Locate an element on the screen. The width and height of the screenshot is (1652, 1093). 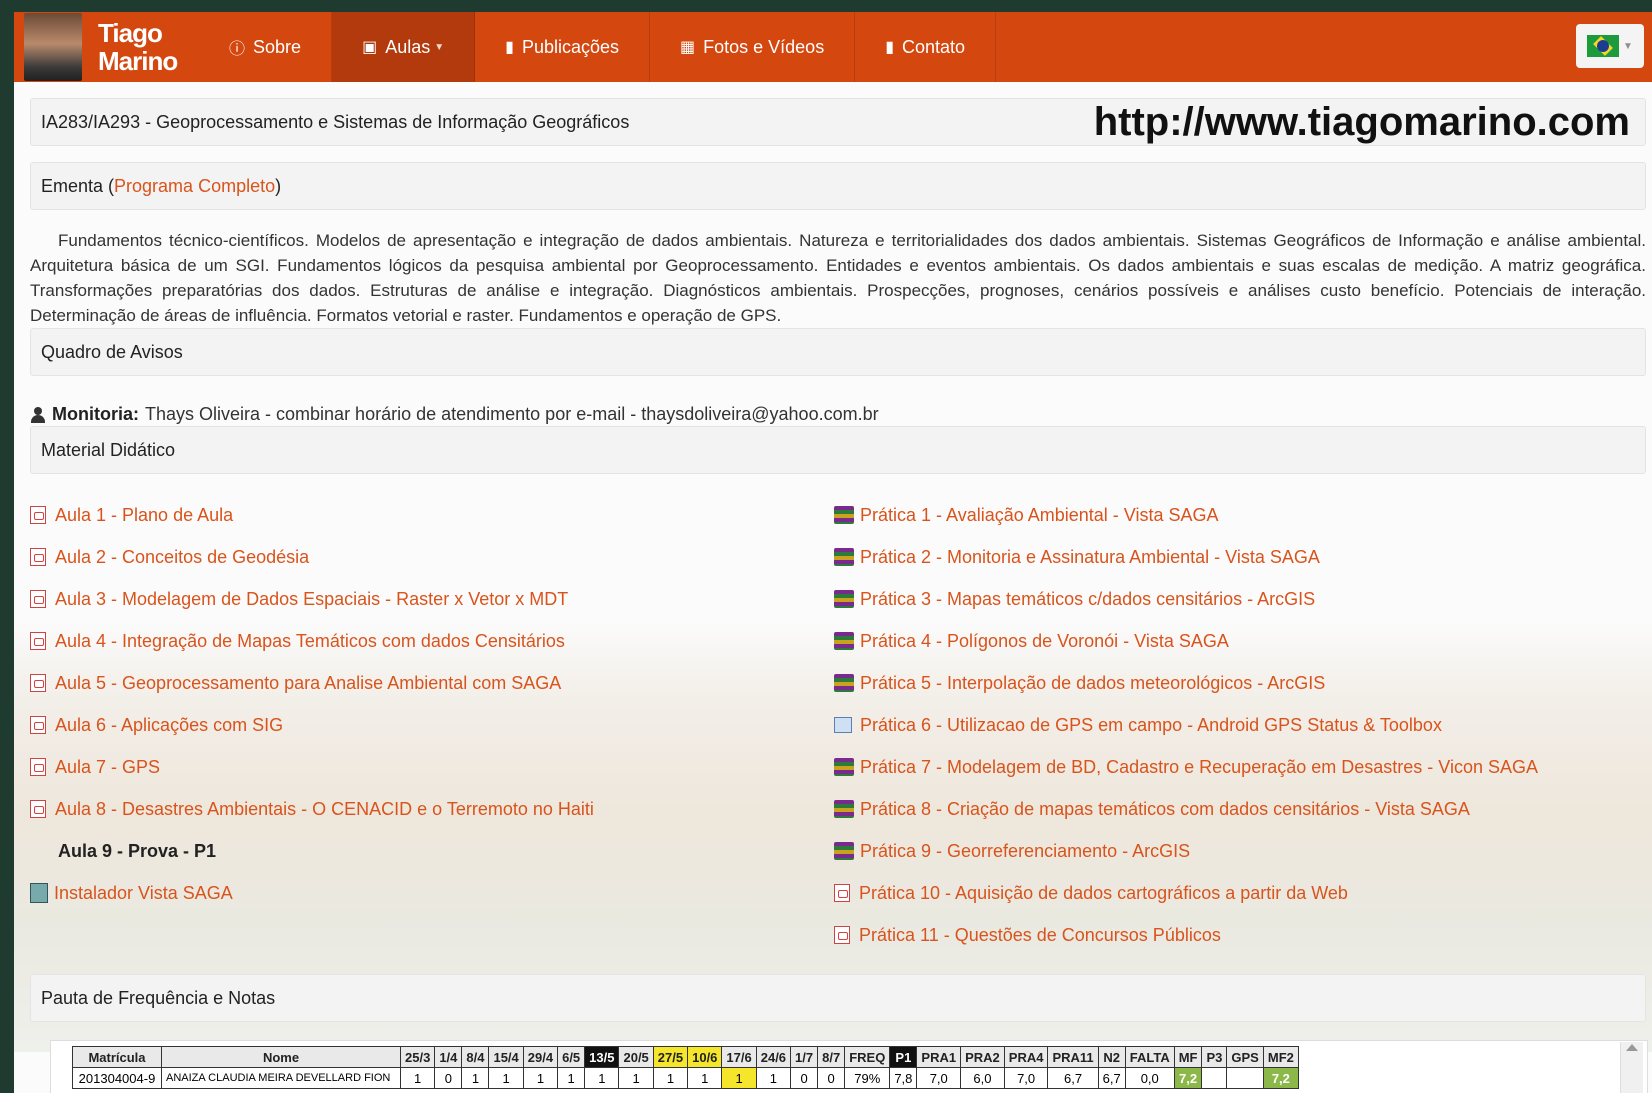
scroll-up-icon is located at coordinates (1632, 1047).